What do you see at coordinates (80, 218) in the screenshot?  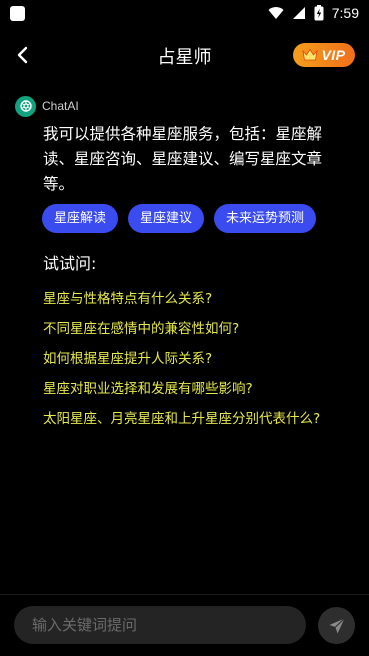 I see `chip-star-reading: 星座解读` at bounding box center [80, 218].